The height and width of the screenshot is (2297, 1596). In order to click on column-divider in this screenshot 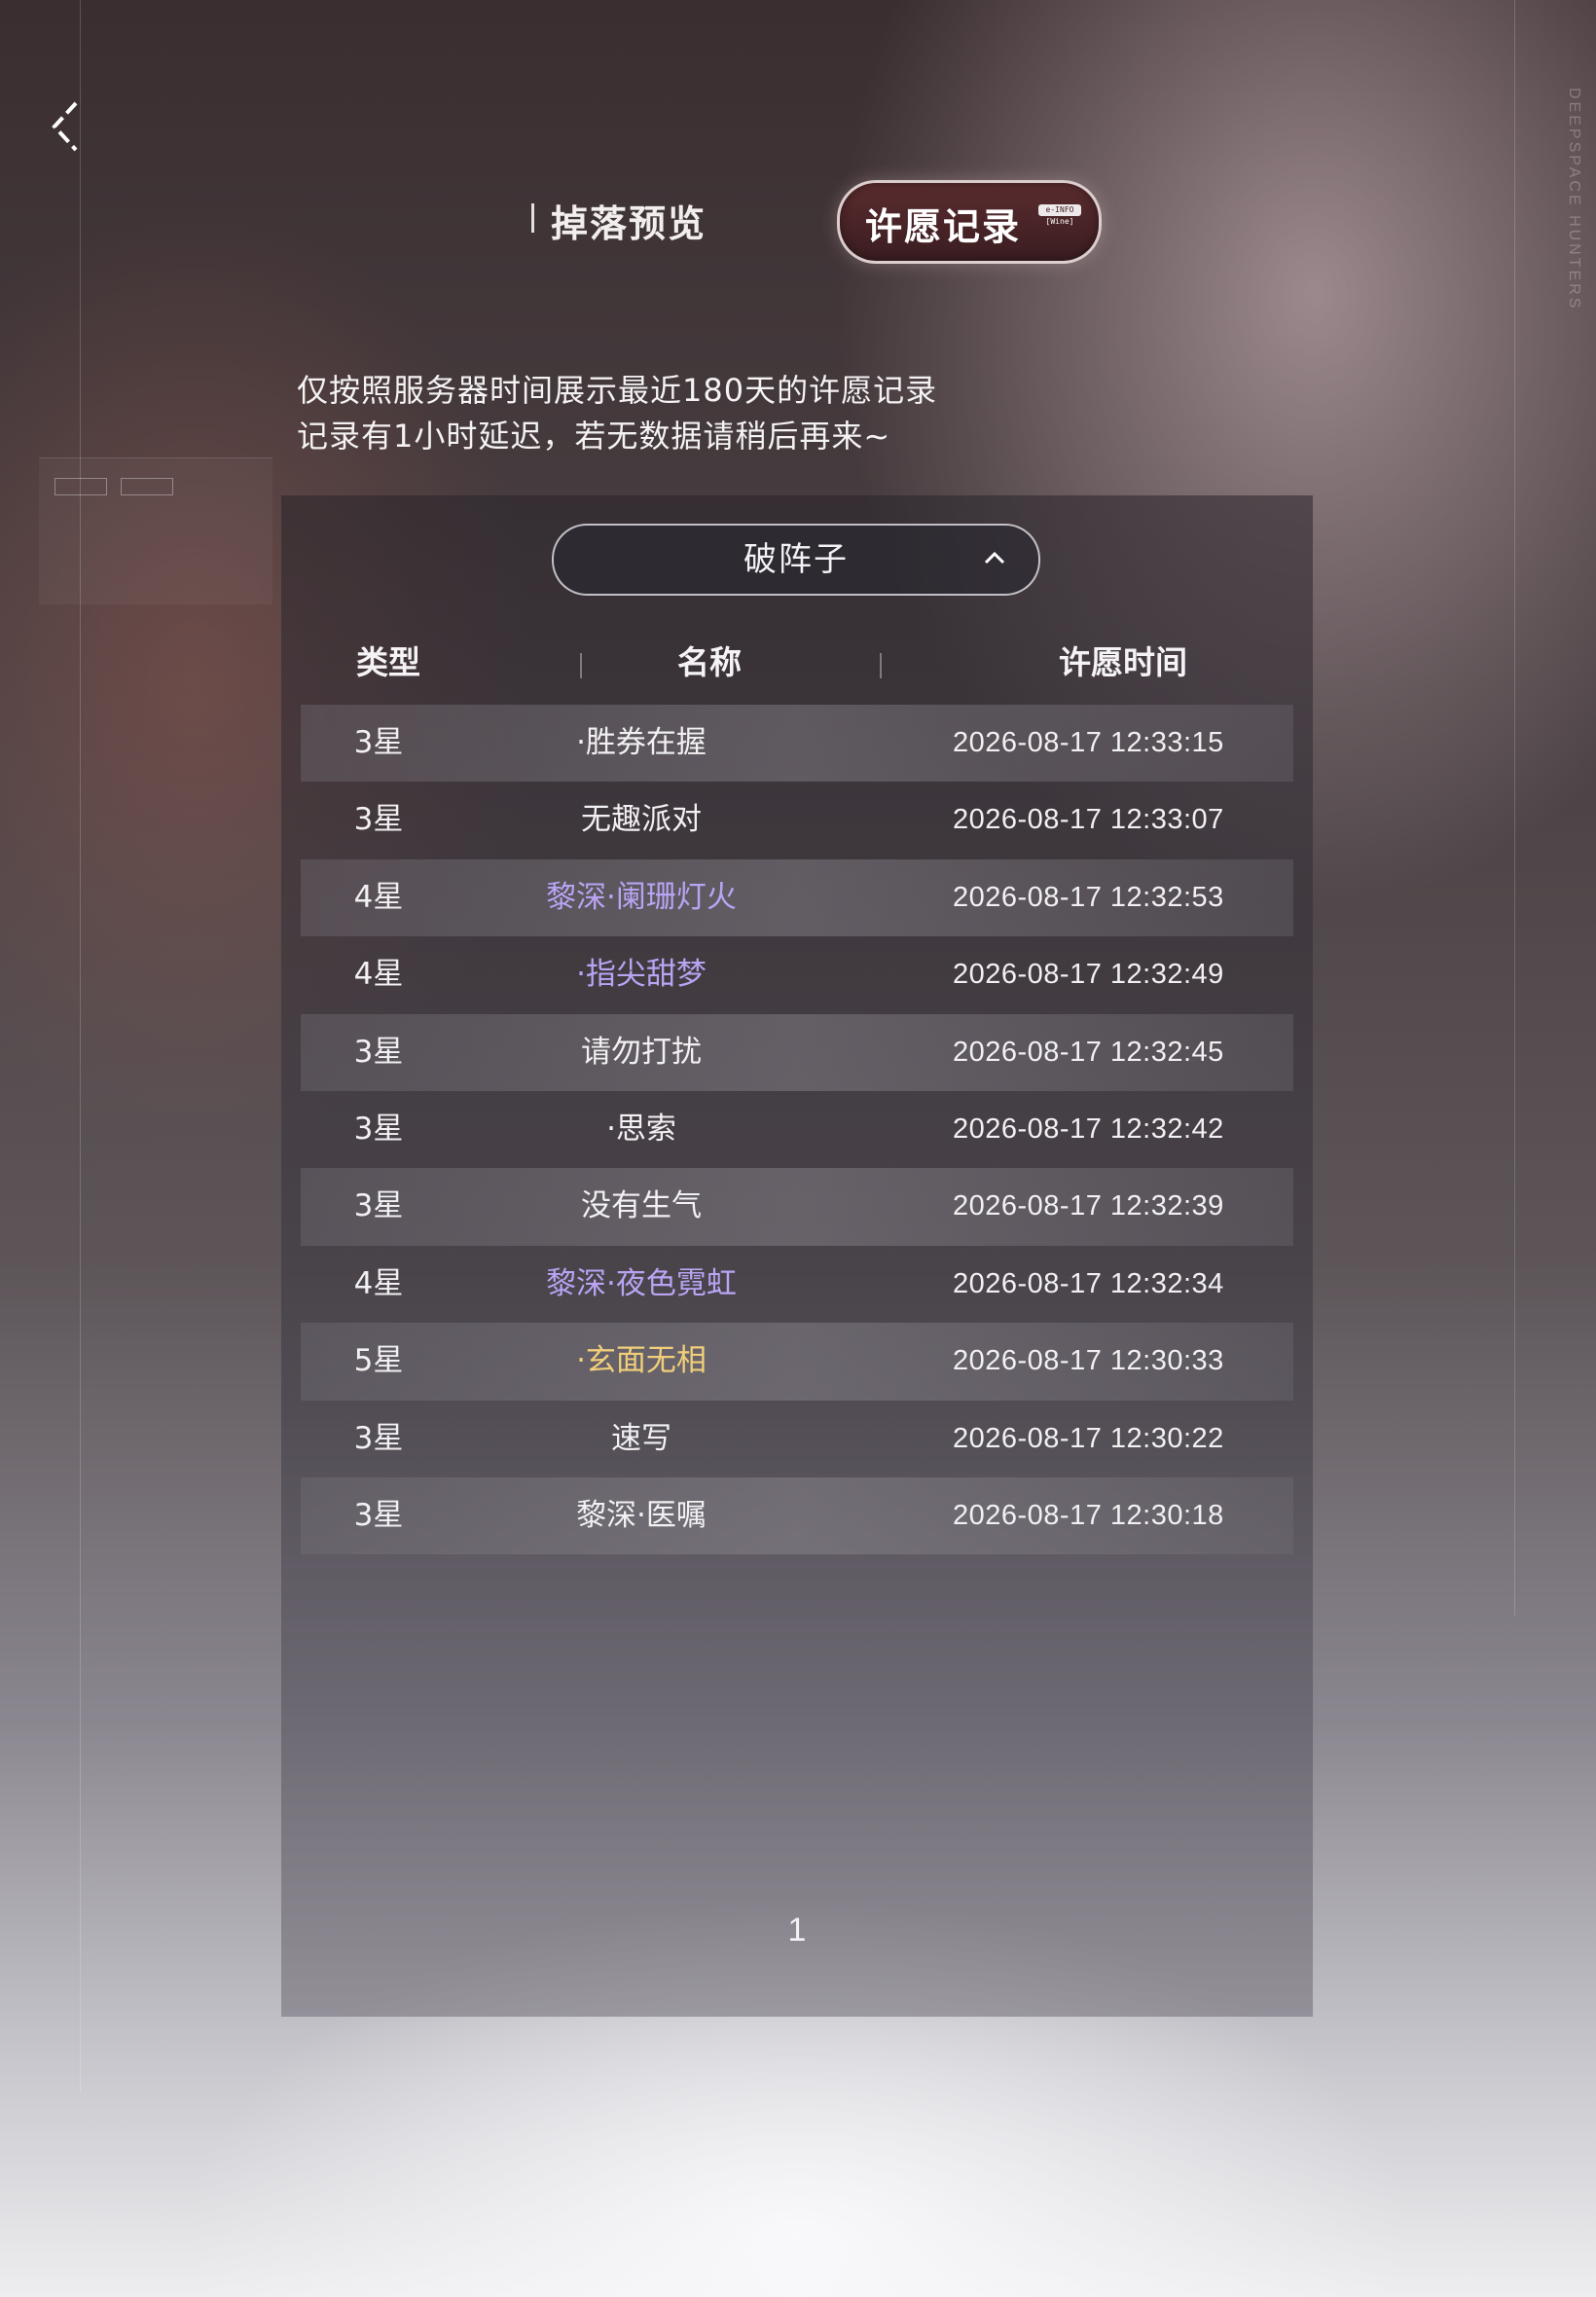, I will do `click(881, 665)`.